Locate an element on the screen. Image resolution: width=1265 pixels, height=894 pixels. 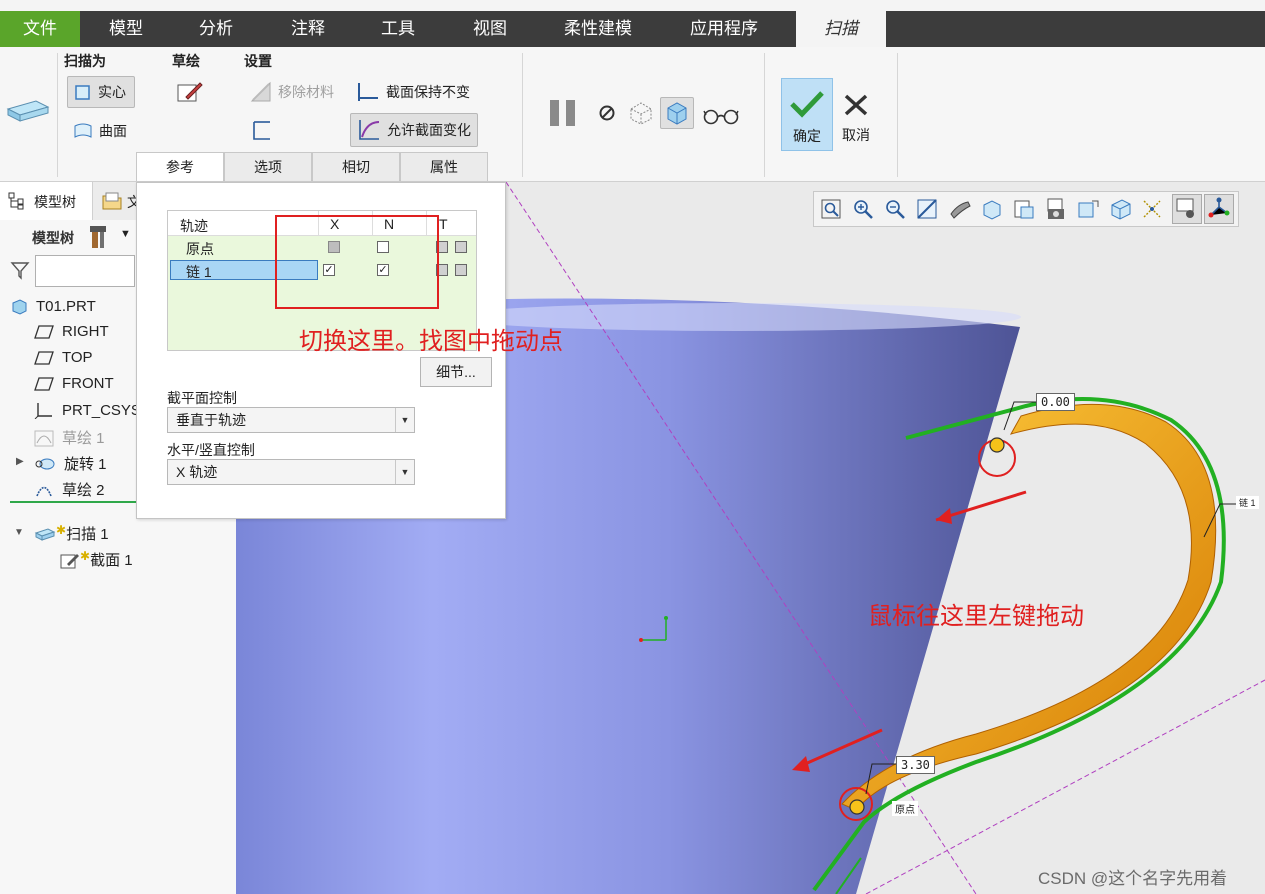
stop-icon is located at coordinates (607, 113).